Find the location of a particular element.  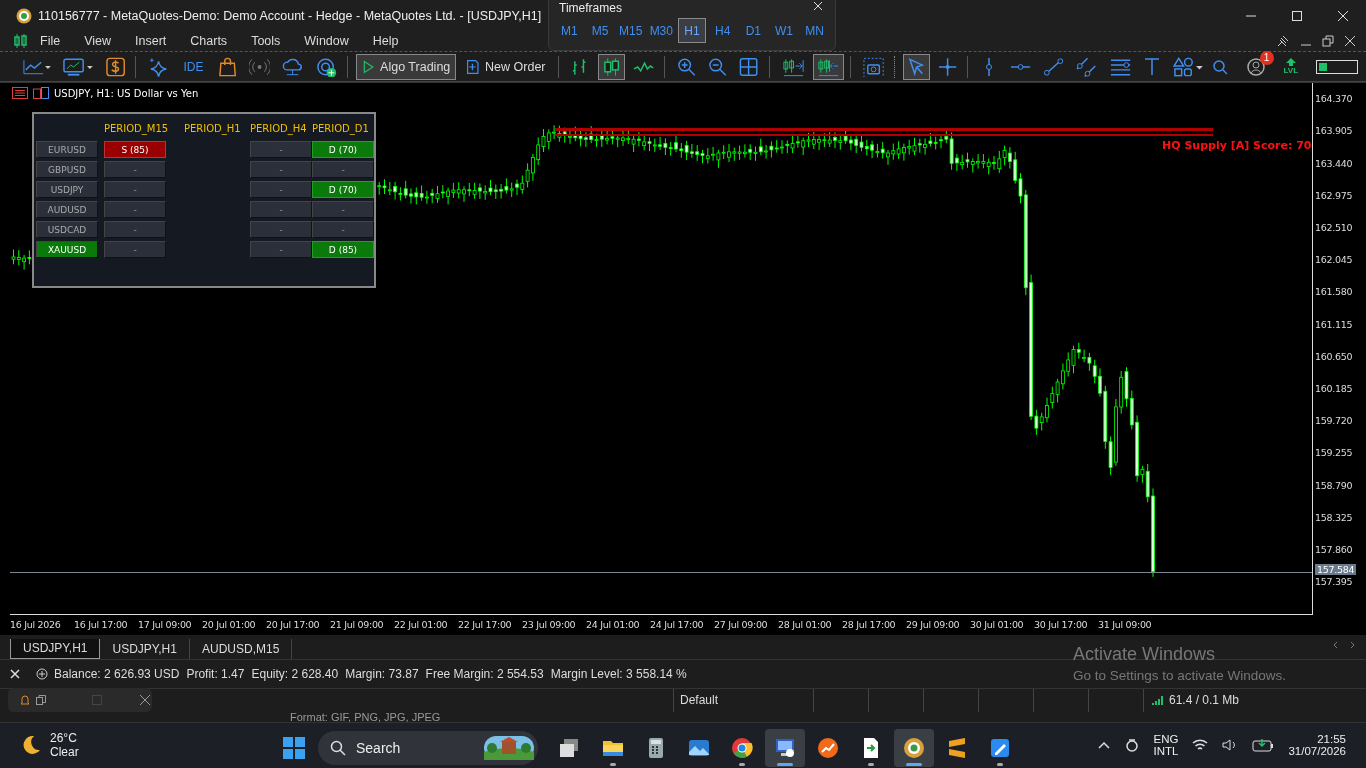

text-tool-icon is located at coordinates (1151, 66).